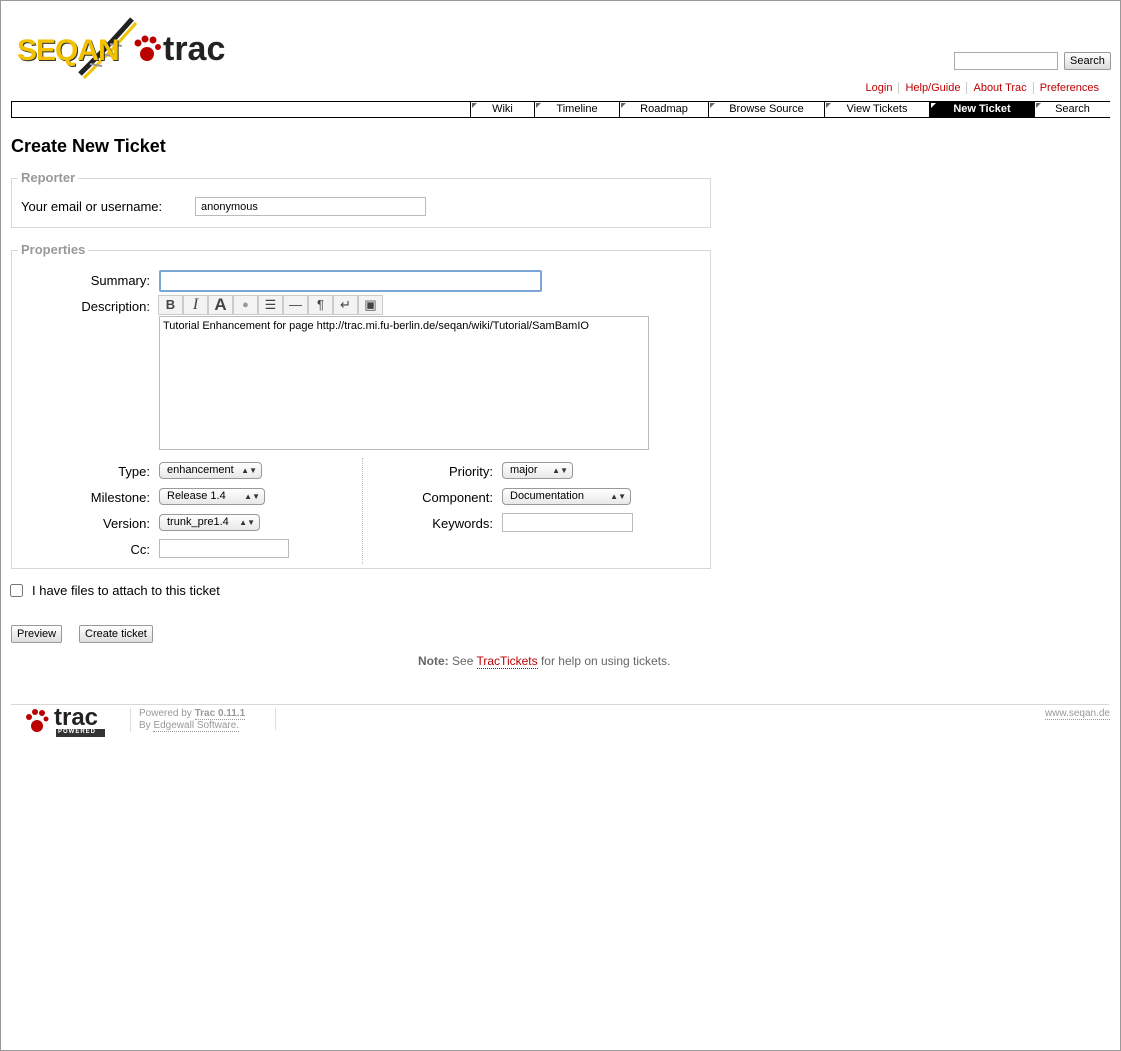 This screenshot has width=1121, height=1051. Describe the element at coordinates (507, 661) in the screenshot. I see `trac-tickets-link: TracTickets` at that location.